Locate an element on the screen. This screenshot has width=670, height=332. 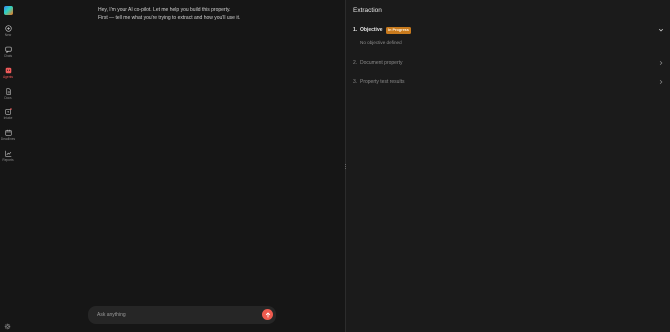
send-button is located at coordinates (267, 314).